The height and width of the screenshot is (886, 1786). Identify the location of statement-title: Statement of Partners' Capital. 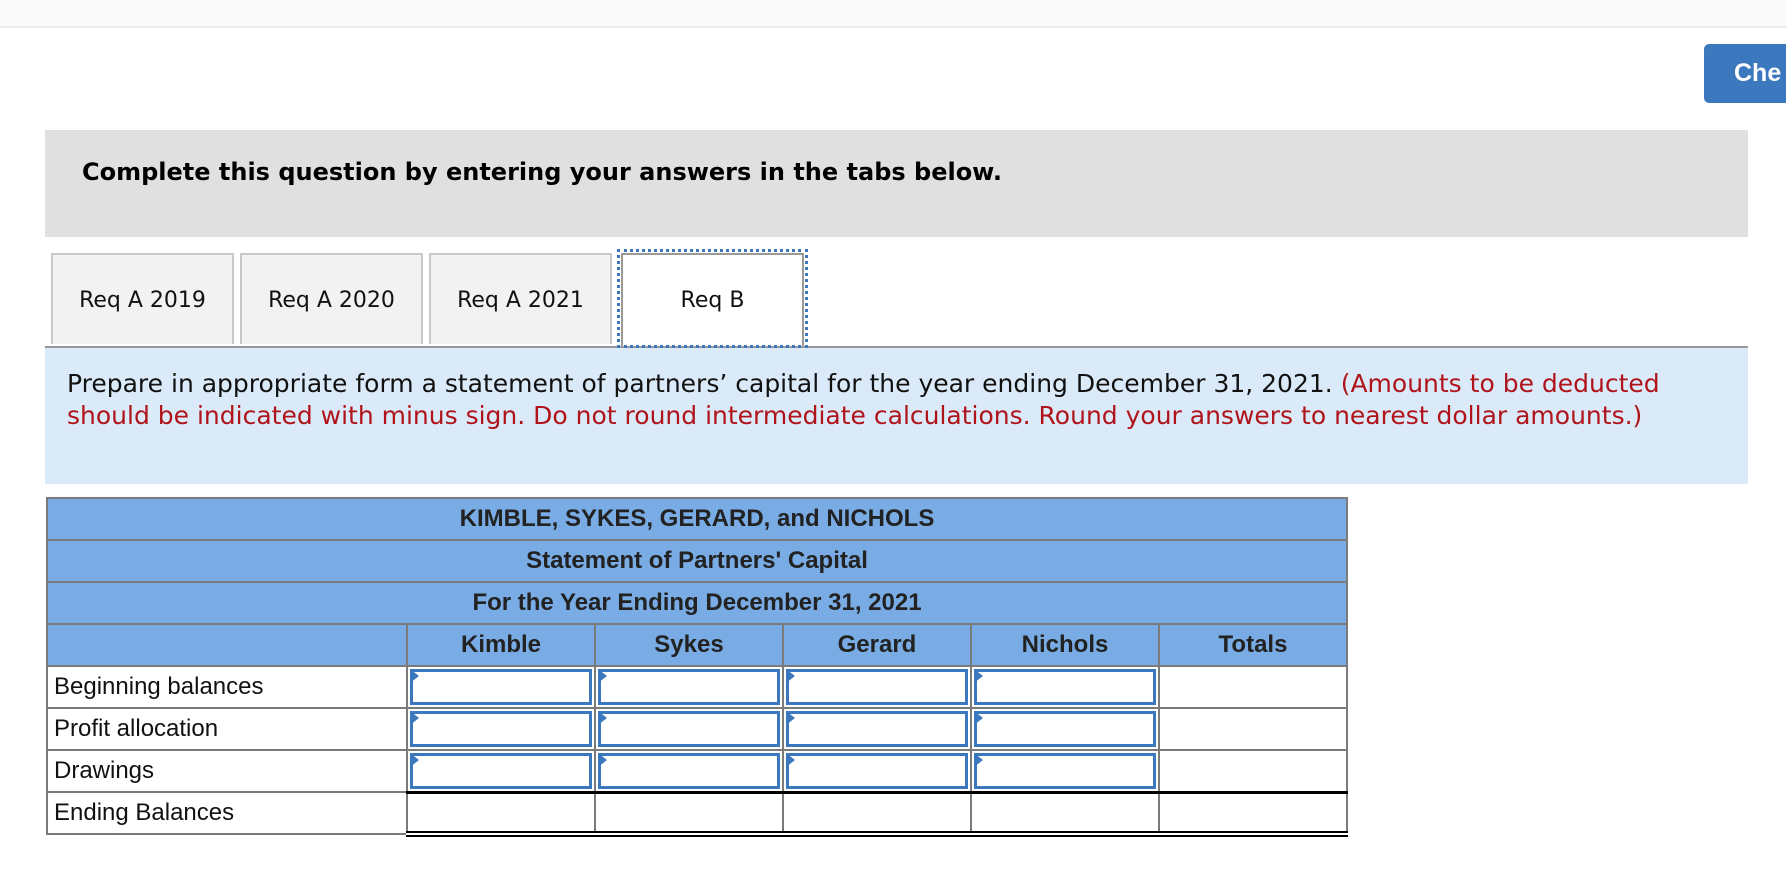
(697, 561).